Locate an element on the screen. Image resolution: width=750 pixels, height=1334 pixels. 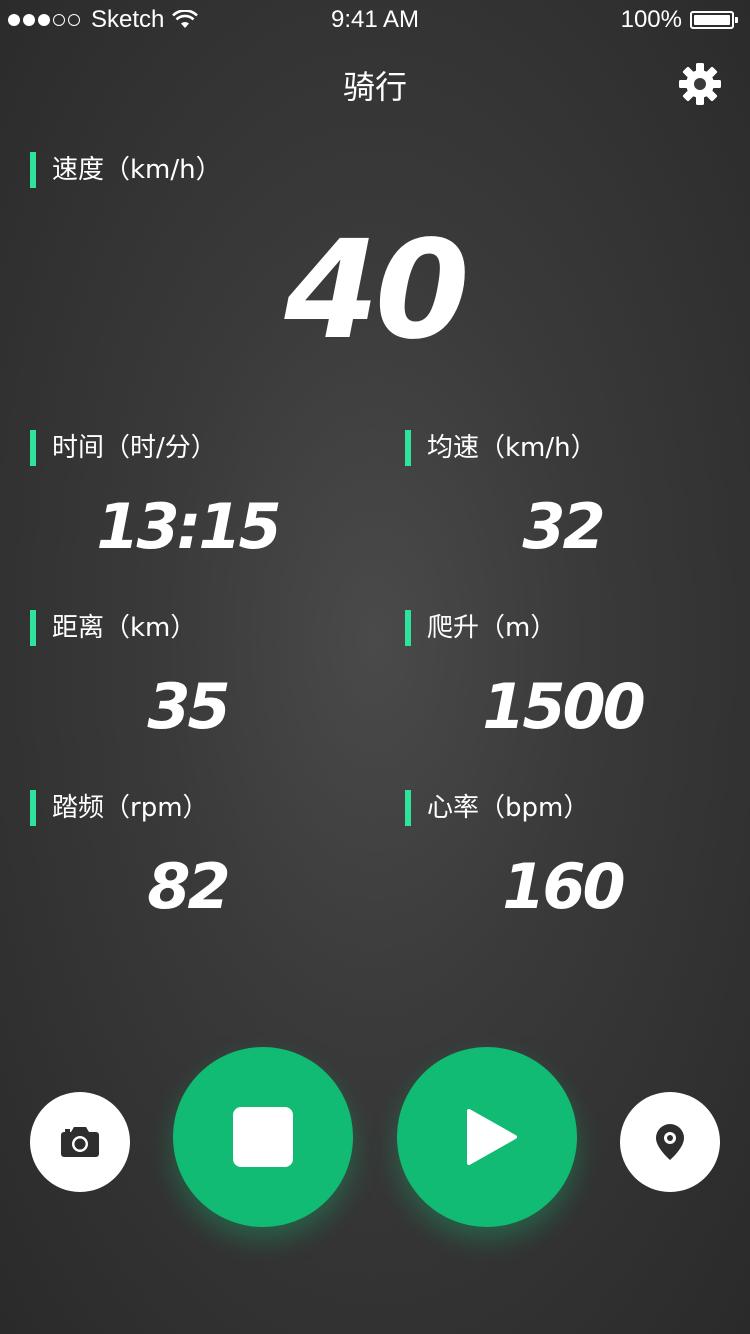
location-pin-icon is located at coordinates (670, 1142).